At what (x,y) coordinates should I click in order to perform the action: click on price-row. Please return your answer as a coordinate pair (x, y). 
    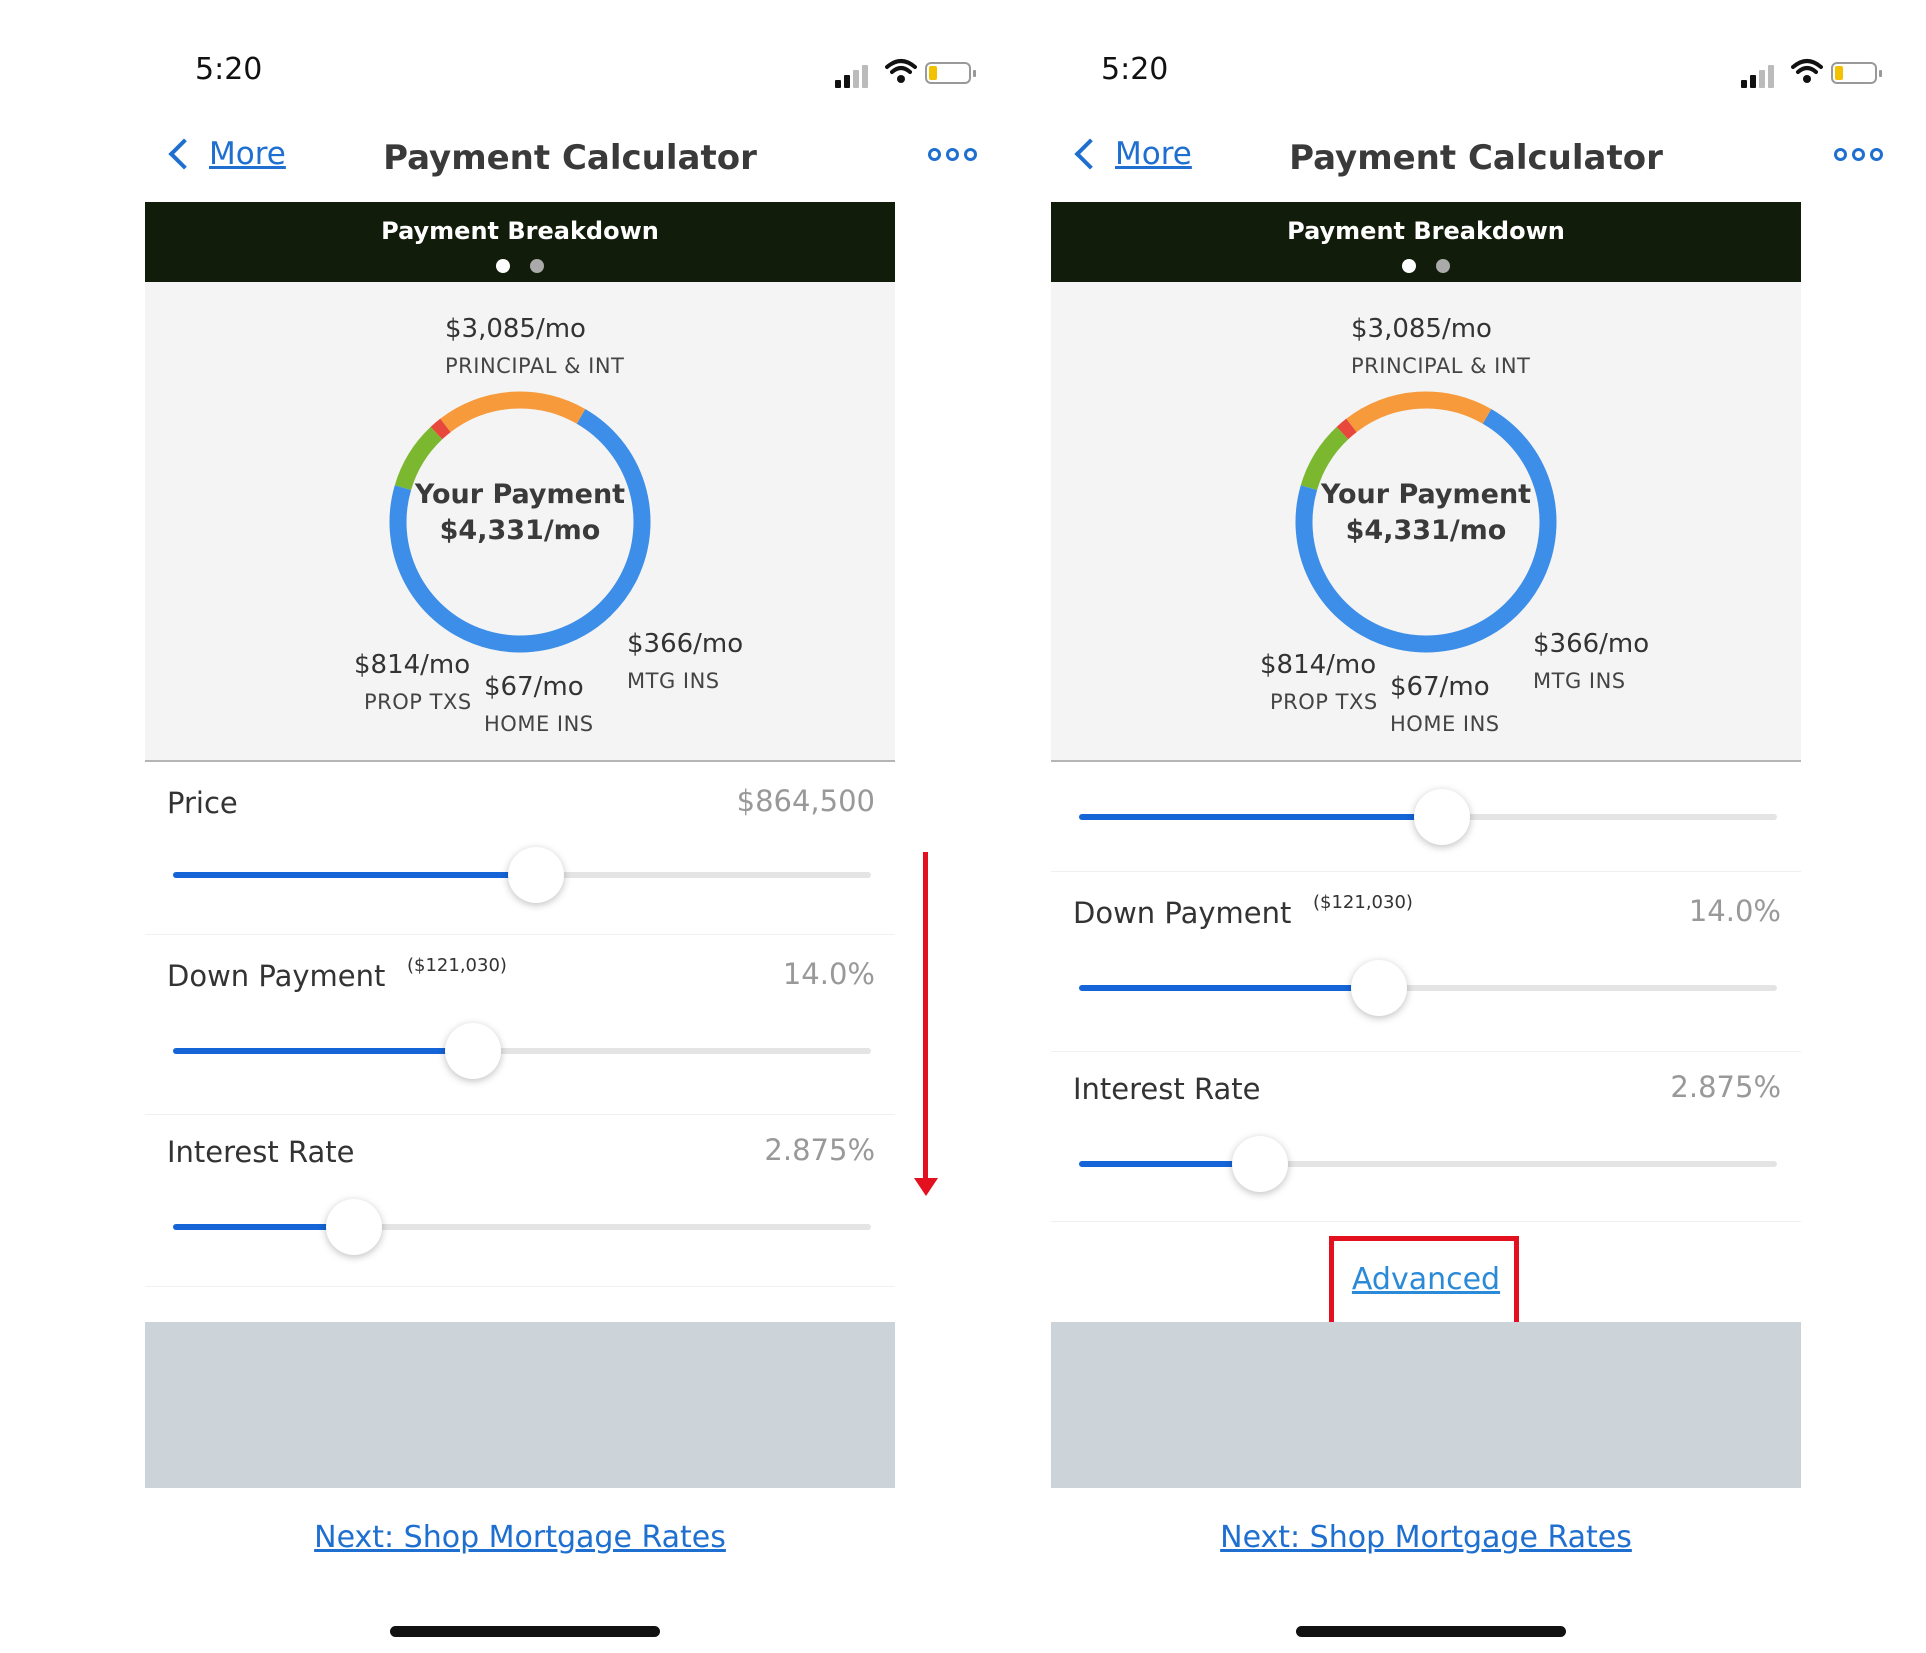
    Looking at the image, I should click on (1426, 817).